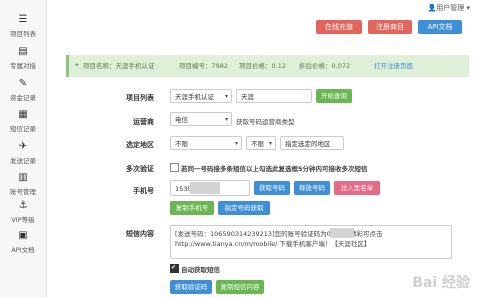 The image size is (480, 298). I want to click on project-list-label: 项目列表, so click(140, 98).